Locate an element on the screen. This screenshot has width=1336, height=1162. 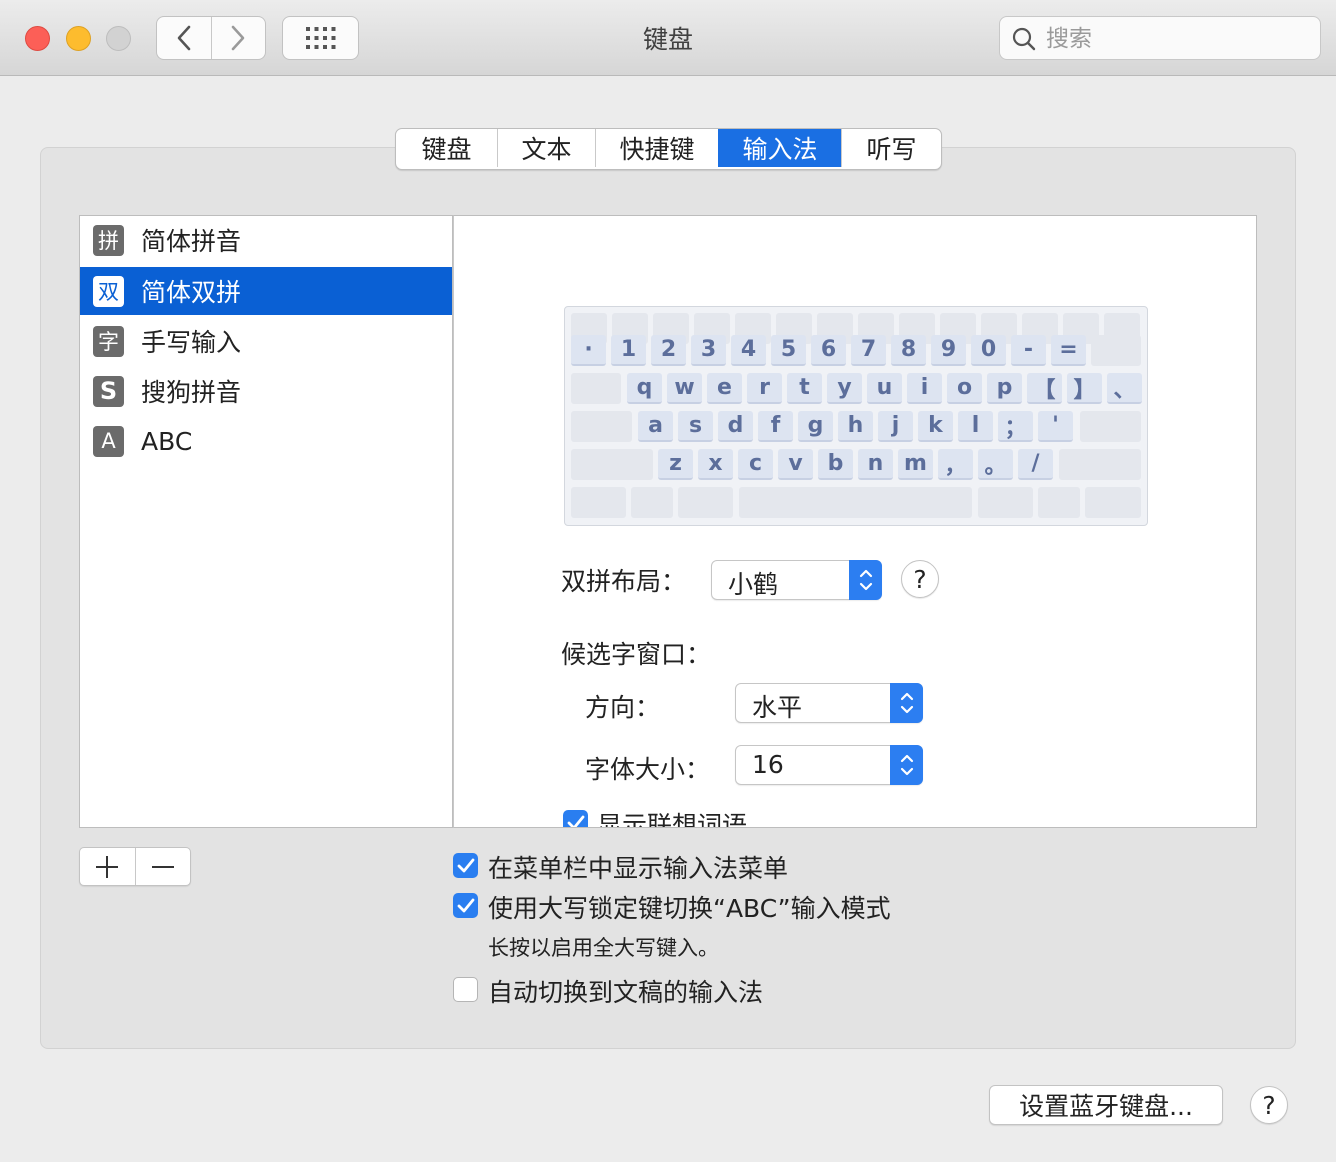
predictive-text-checkbox is located at coordinates (575, 818).